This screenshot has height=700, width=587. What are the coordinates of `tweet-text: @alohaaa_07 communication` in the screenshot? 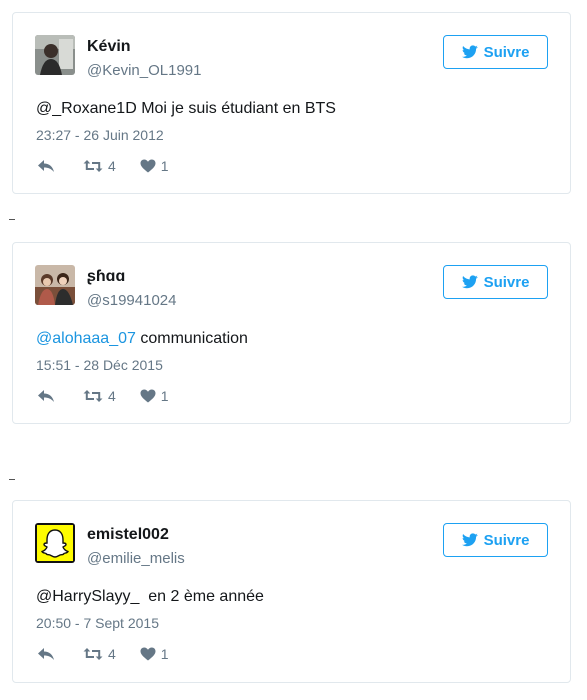 It's located at (142, 339).